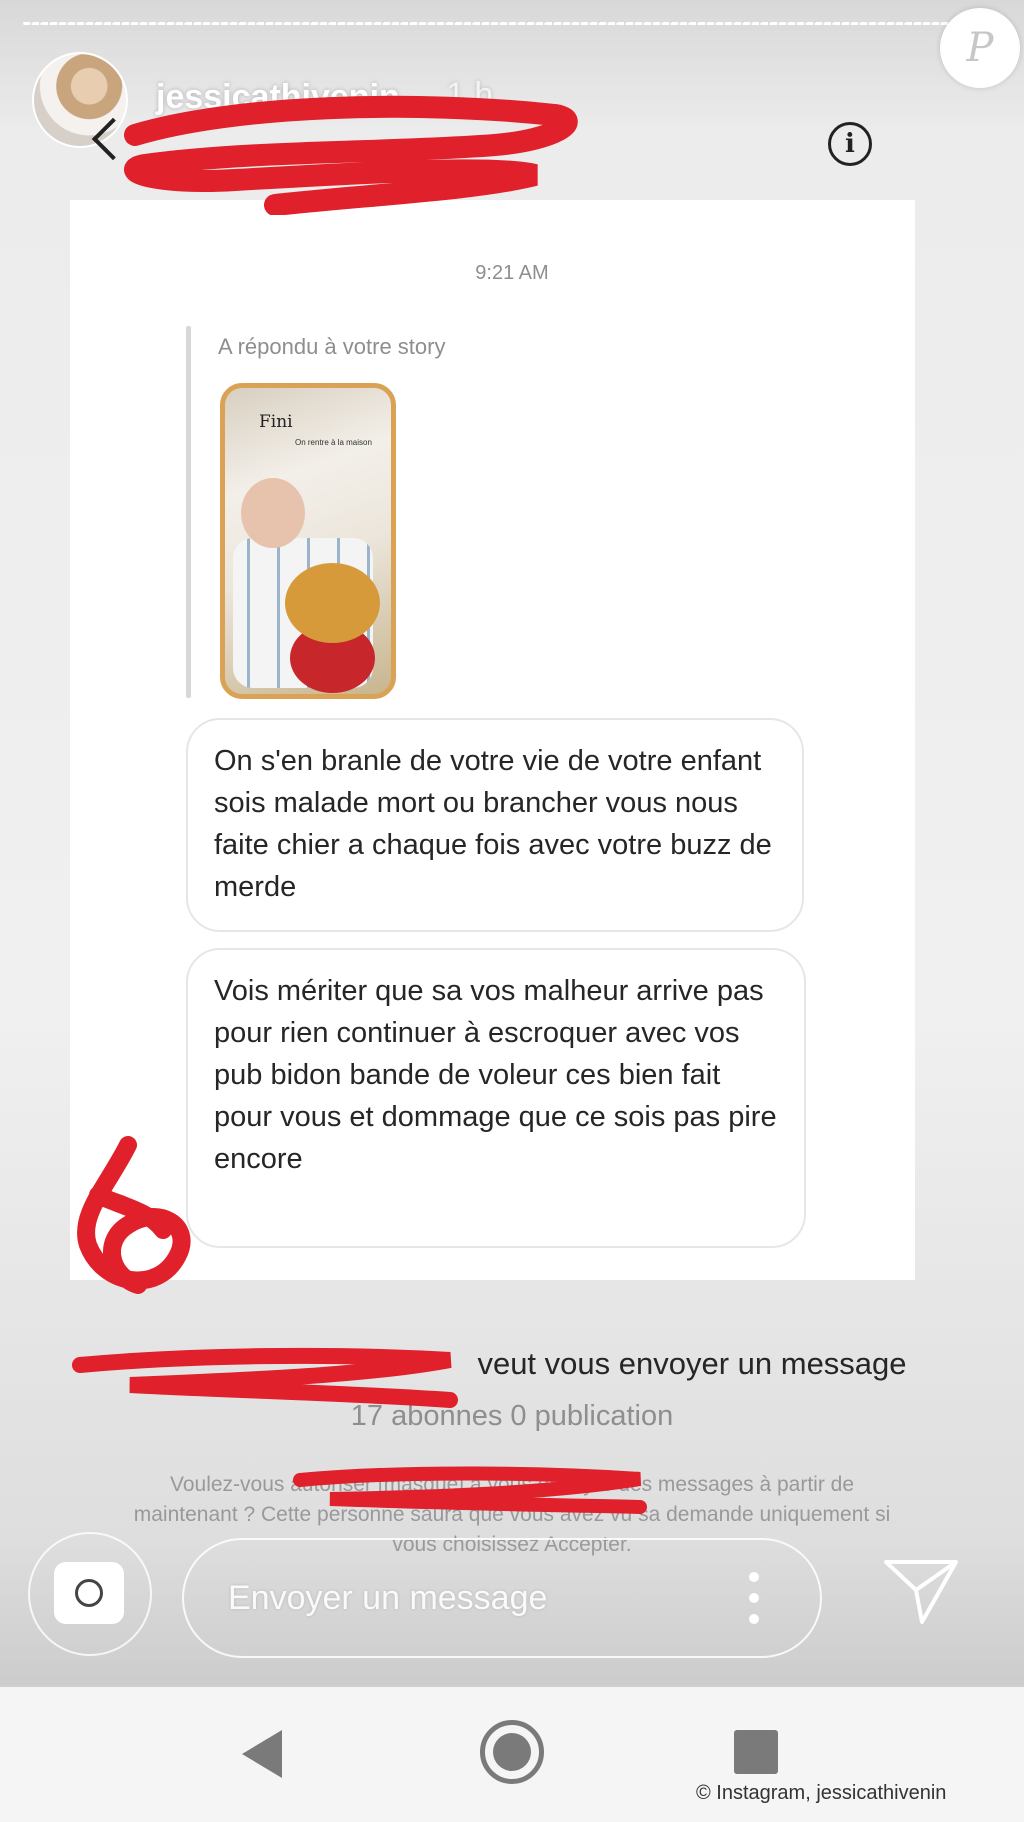 The height and width of the screenshot is (1822, 1024). I want to click on send-icon, so click(921, 1591).